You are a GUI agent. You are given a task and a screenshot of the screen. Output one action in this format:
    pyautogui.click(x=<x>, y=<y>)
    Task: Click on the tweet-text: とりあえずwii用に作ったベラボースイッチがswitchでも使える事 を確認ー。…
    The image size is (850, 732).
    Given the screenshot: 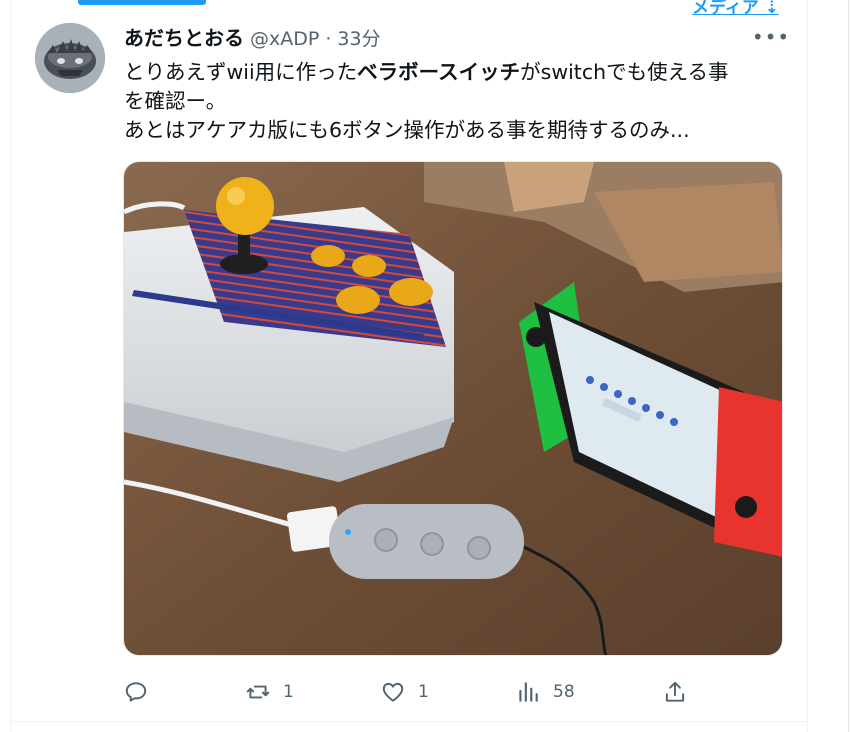 What is the action you would take?
    pyautogui.click(x=459, y=101)
    